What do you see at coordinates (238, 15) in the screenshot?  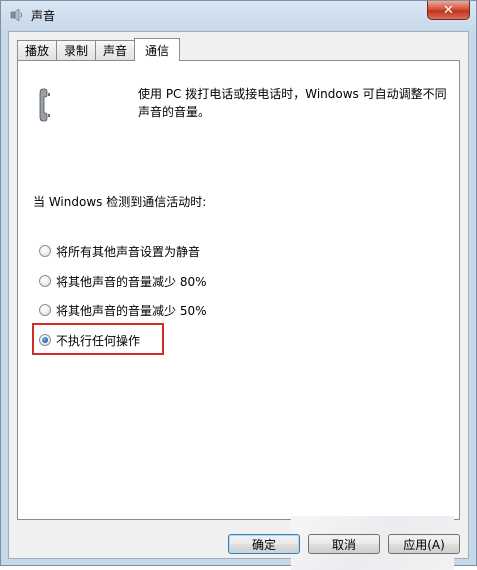 I see `title-bar: 声音 ✕` at bounding box center [238, 15].